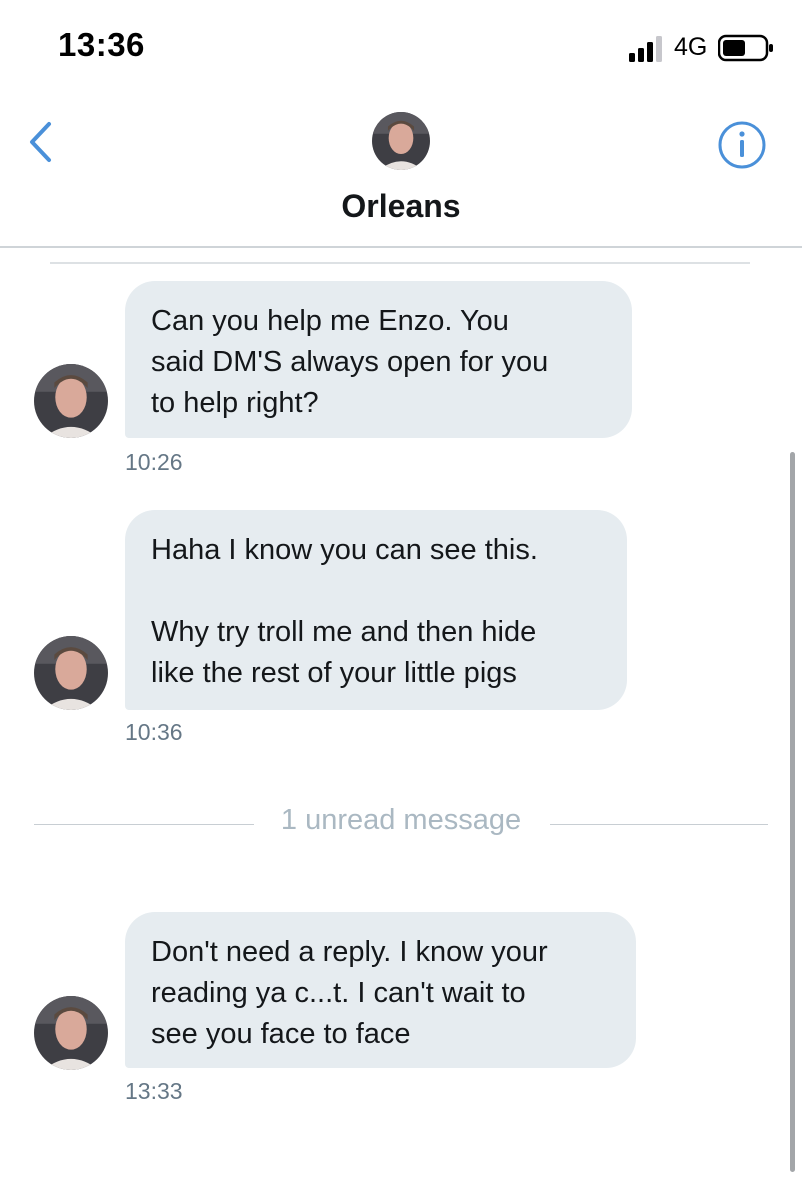 The height and width of the screenshot is (1200, 802). Describe the element at coordinates (401, 50) in the screenshot. I see `status-bar: 13:36 4G` at that location.